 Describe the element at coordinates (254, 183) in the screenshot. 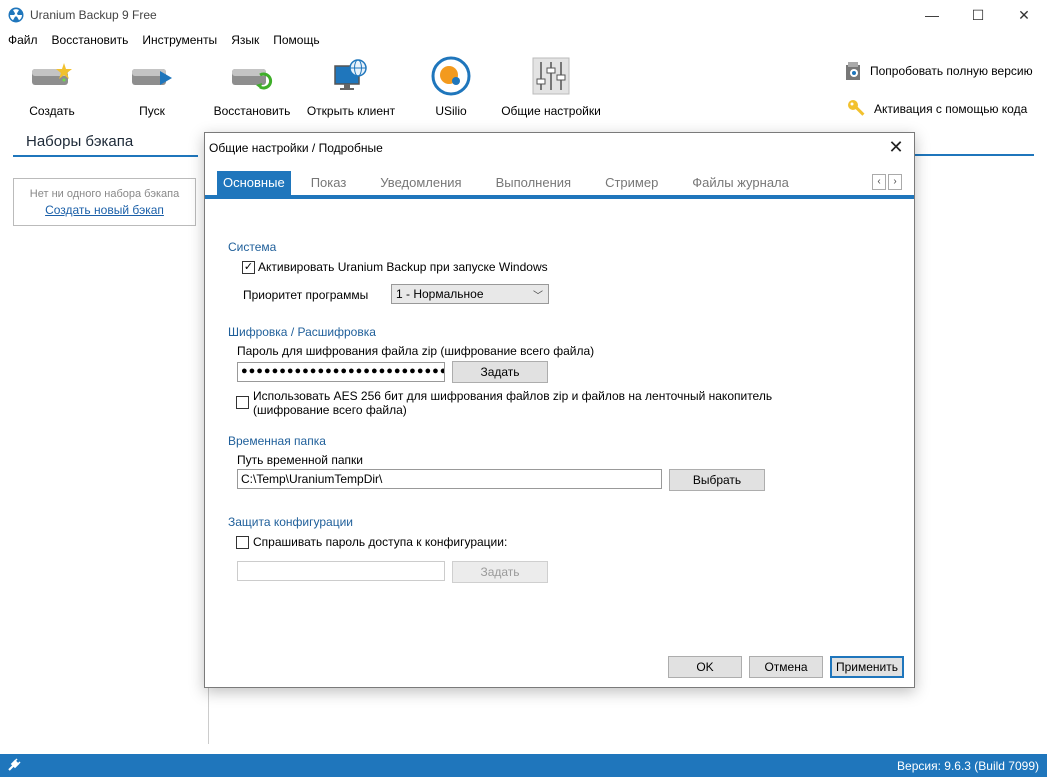

I see `tab-general: Основные` at that location.